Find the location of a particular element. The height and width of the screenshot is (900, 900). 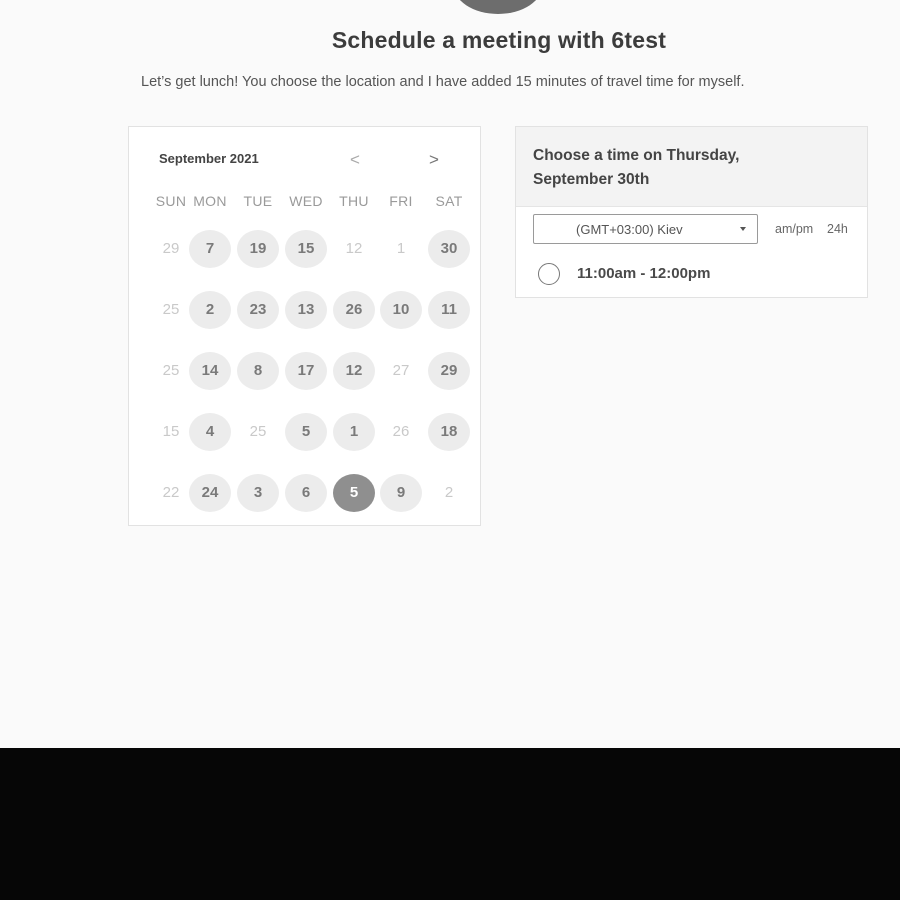

radio-button is located at coordinates (549, 274).